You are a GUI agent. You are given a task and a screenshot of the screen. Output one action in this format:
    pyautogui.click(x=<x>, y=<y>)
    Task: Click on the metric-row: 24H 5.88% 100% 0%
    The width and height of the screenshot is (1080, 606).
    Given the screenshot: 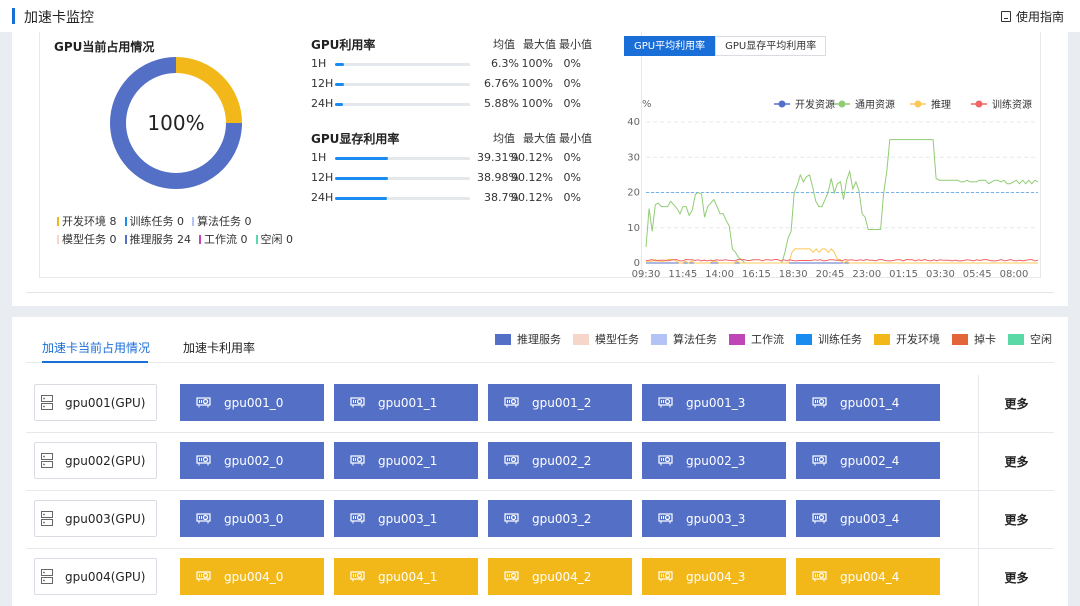 What is the action you would take?
    pyautogui.click(x=461, y=104)
    